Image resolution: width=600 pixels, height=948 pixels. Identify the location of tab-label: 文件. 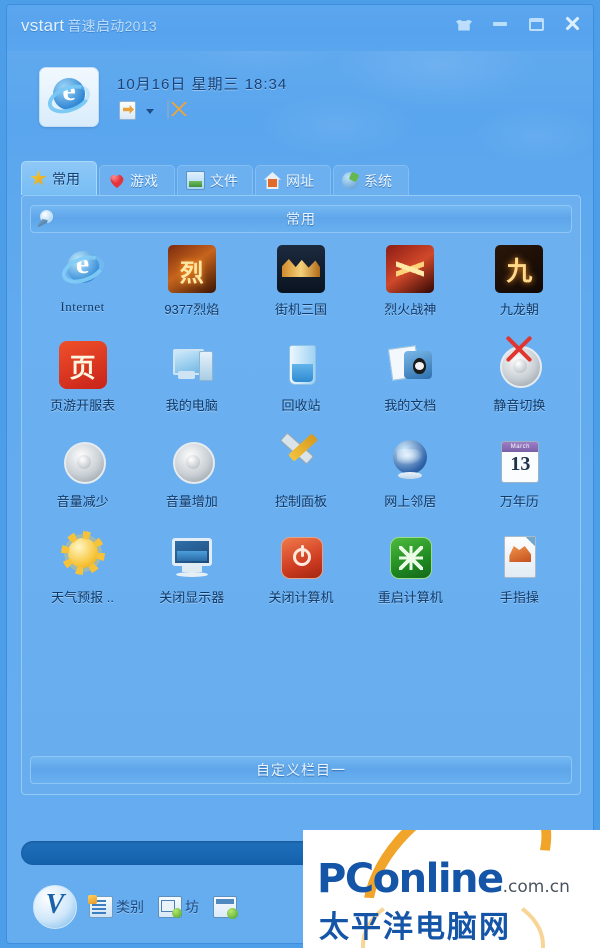
(224, 180).